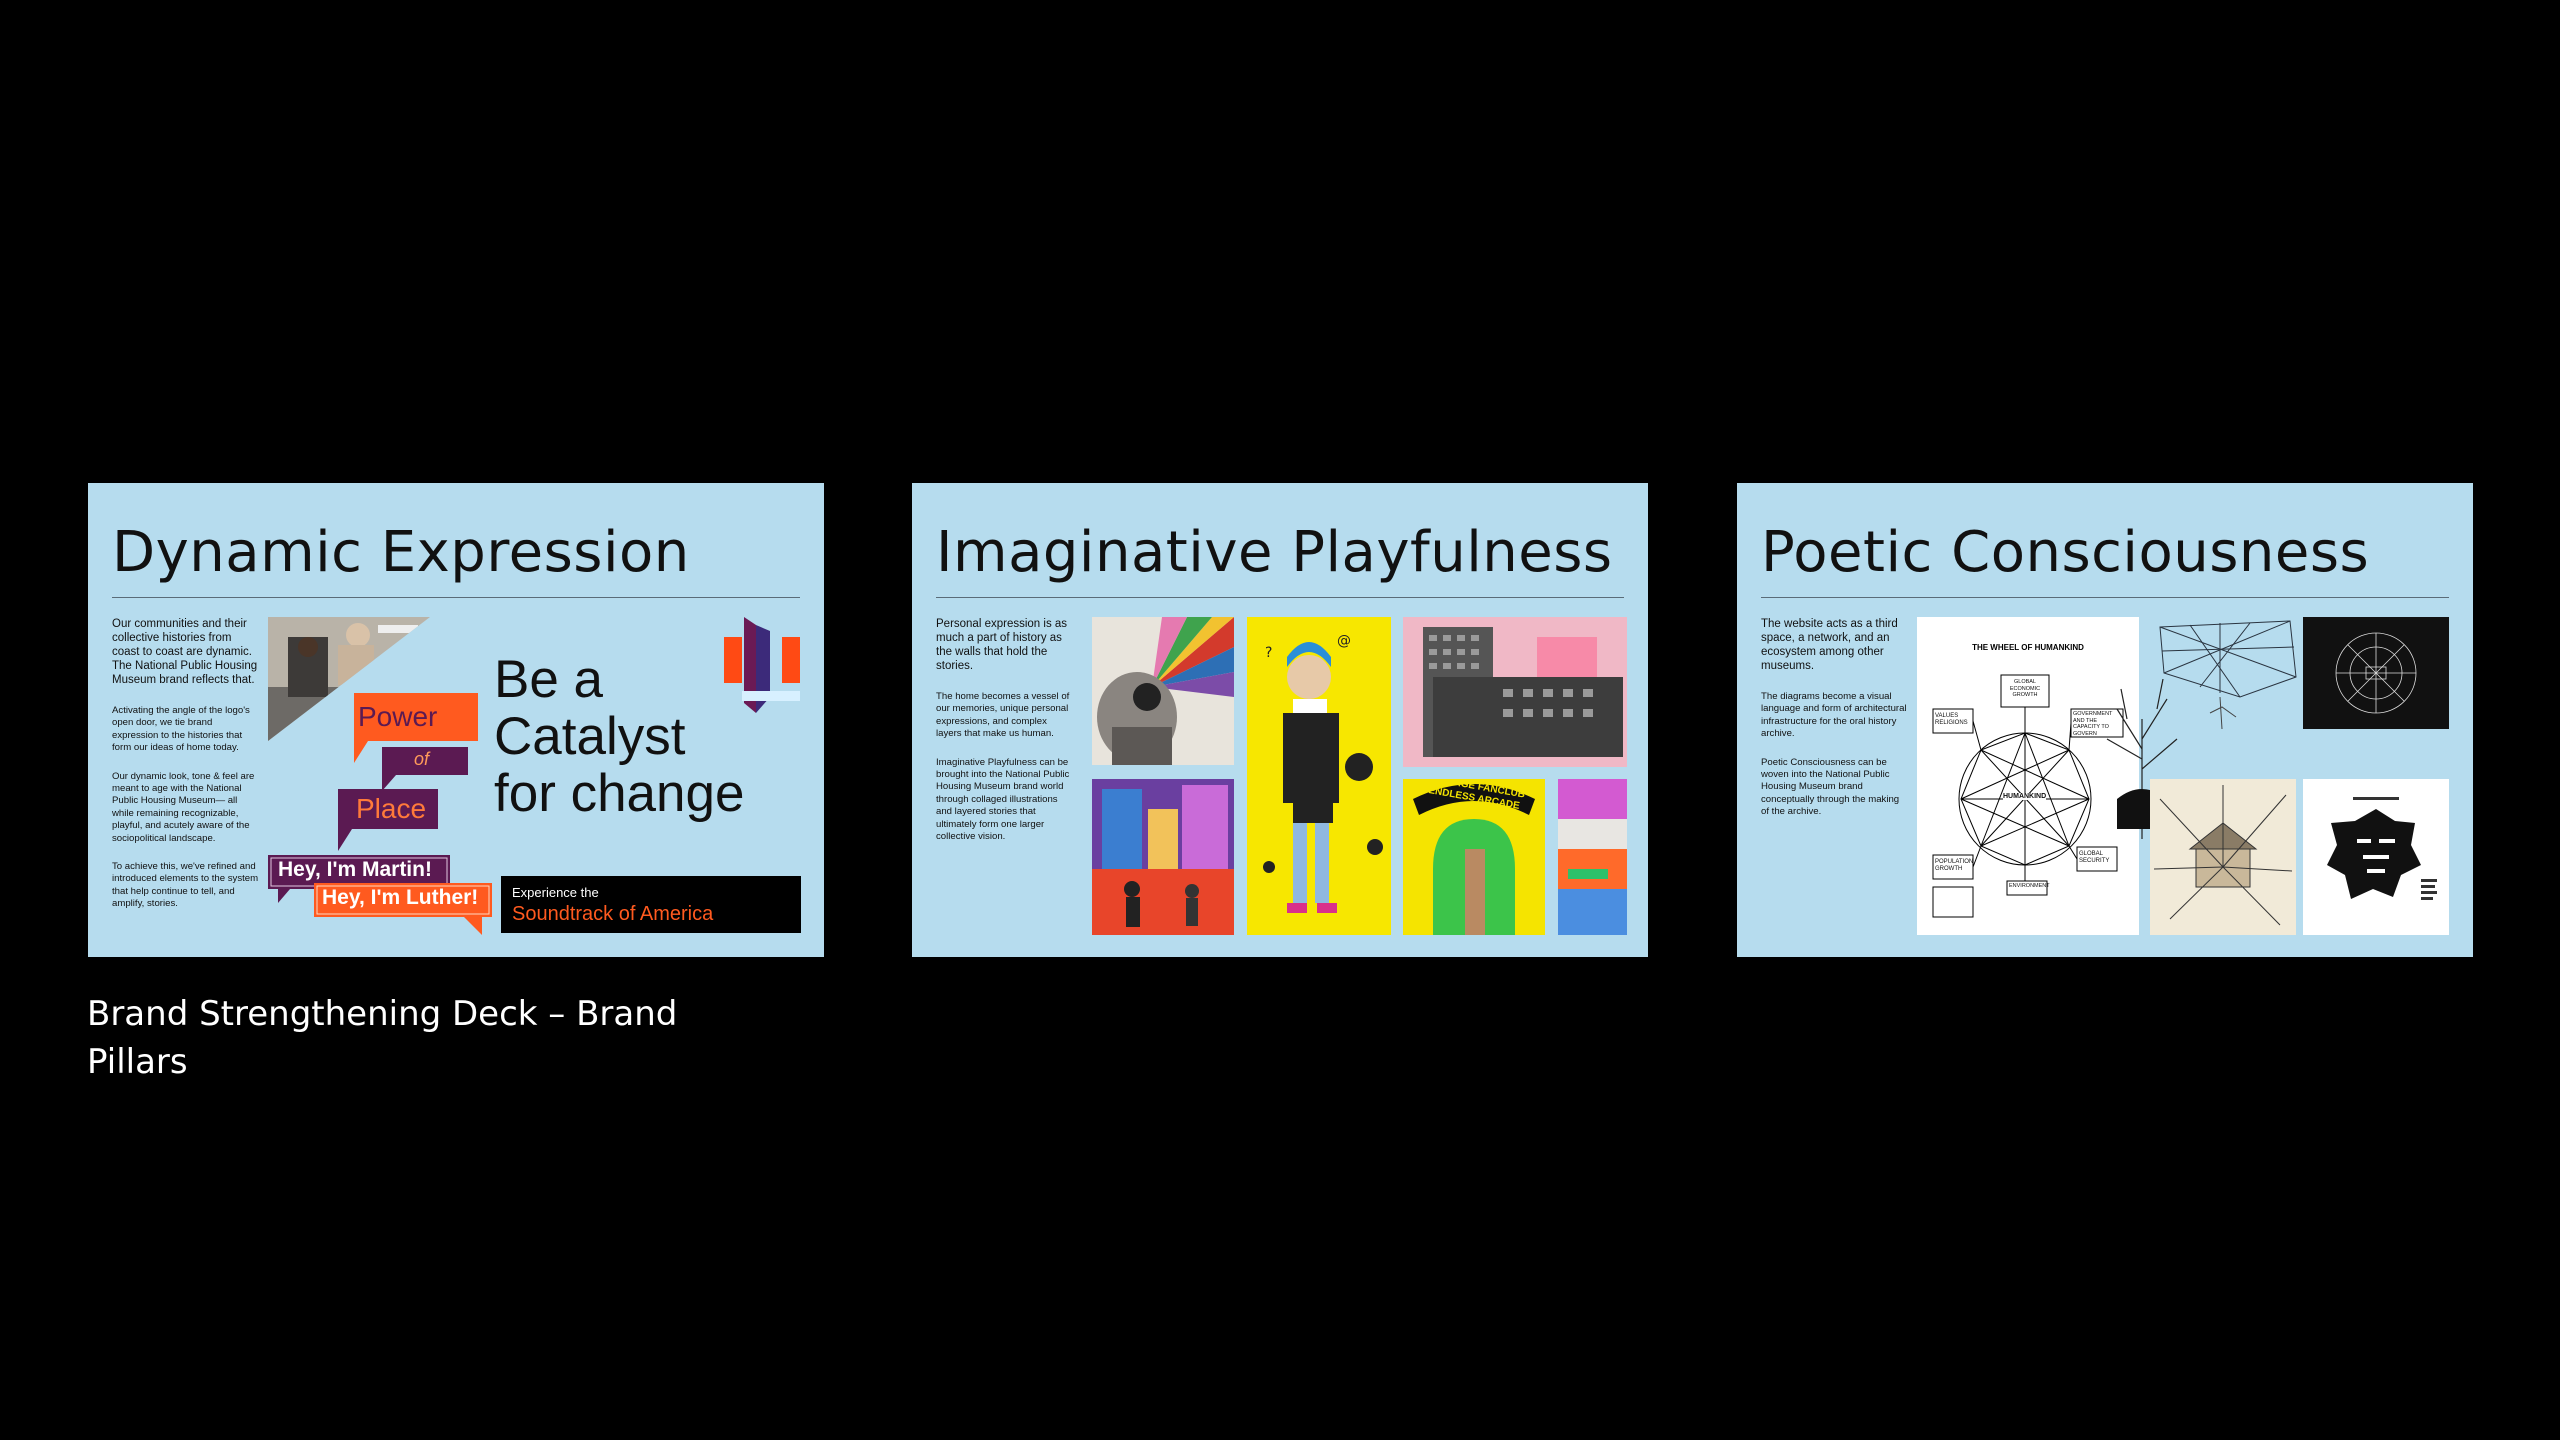 Image resolution: width=2560 pixels, height=1440 pixels. What do you see at coordinates (400, 897) in the screenshot?
I see `bubble-text: Hey, I'm Luther!` at bounding box center [400, 897].